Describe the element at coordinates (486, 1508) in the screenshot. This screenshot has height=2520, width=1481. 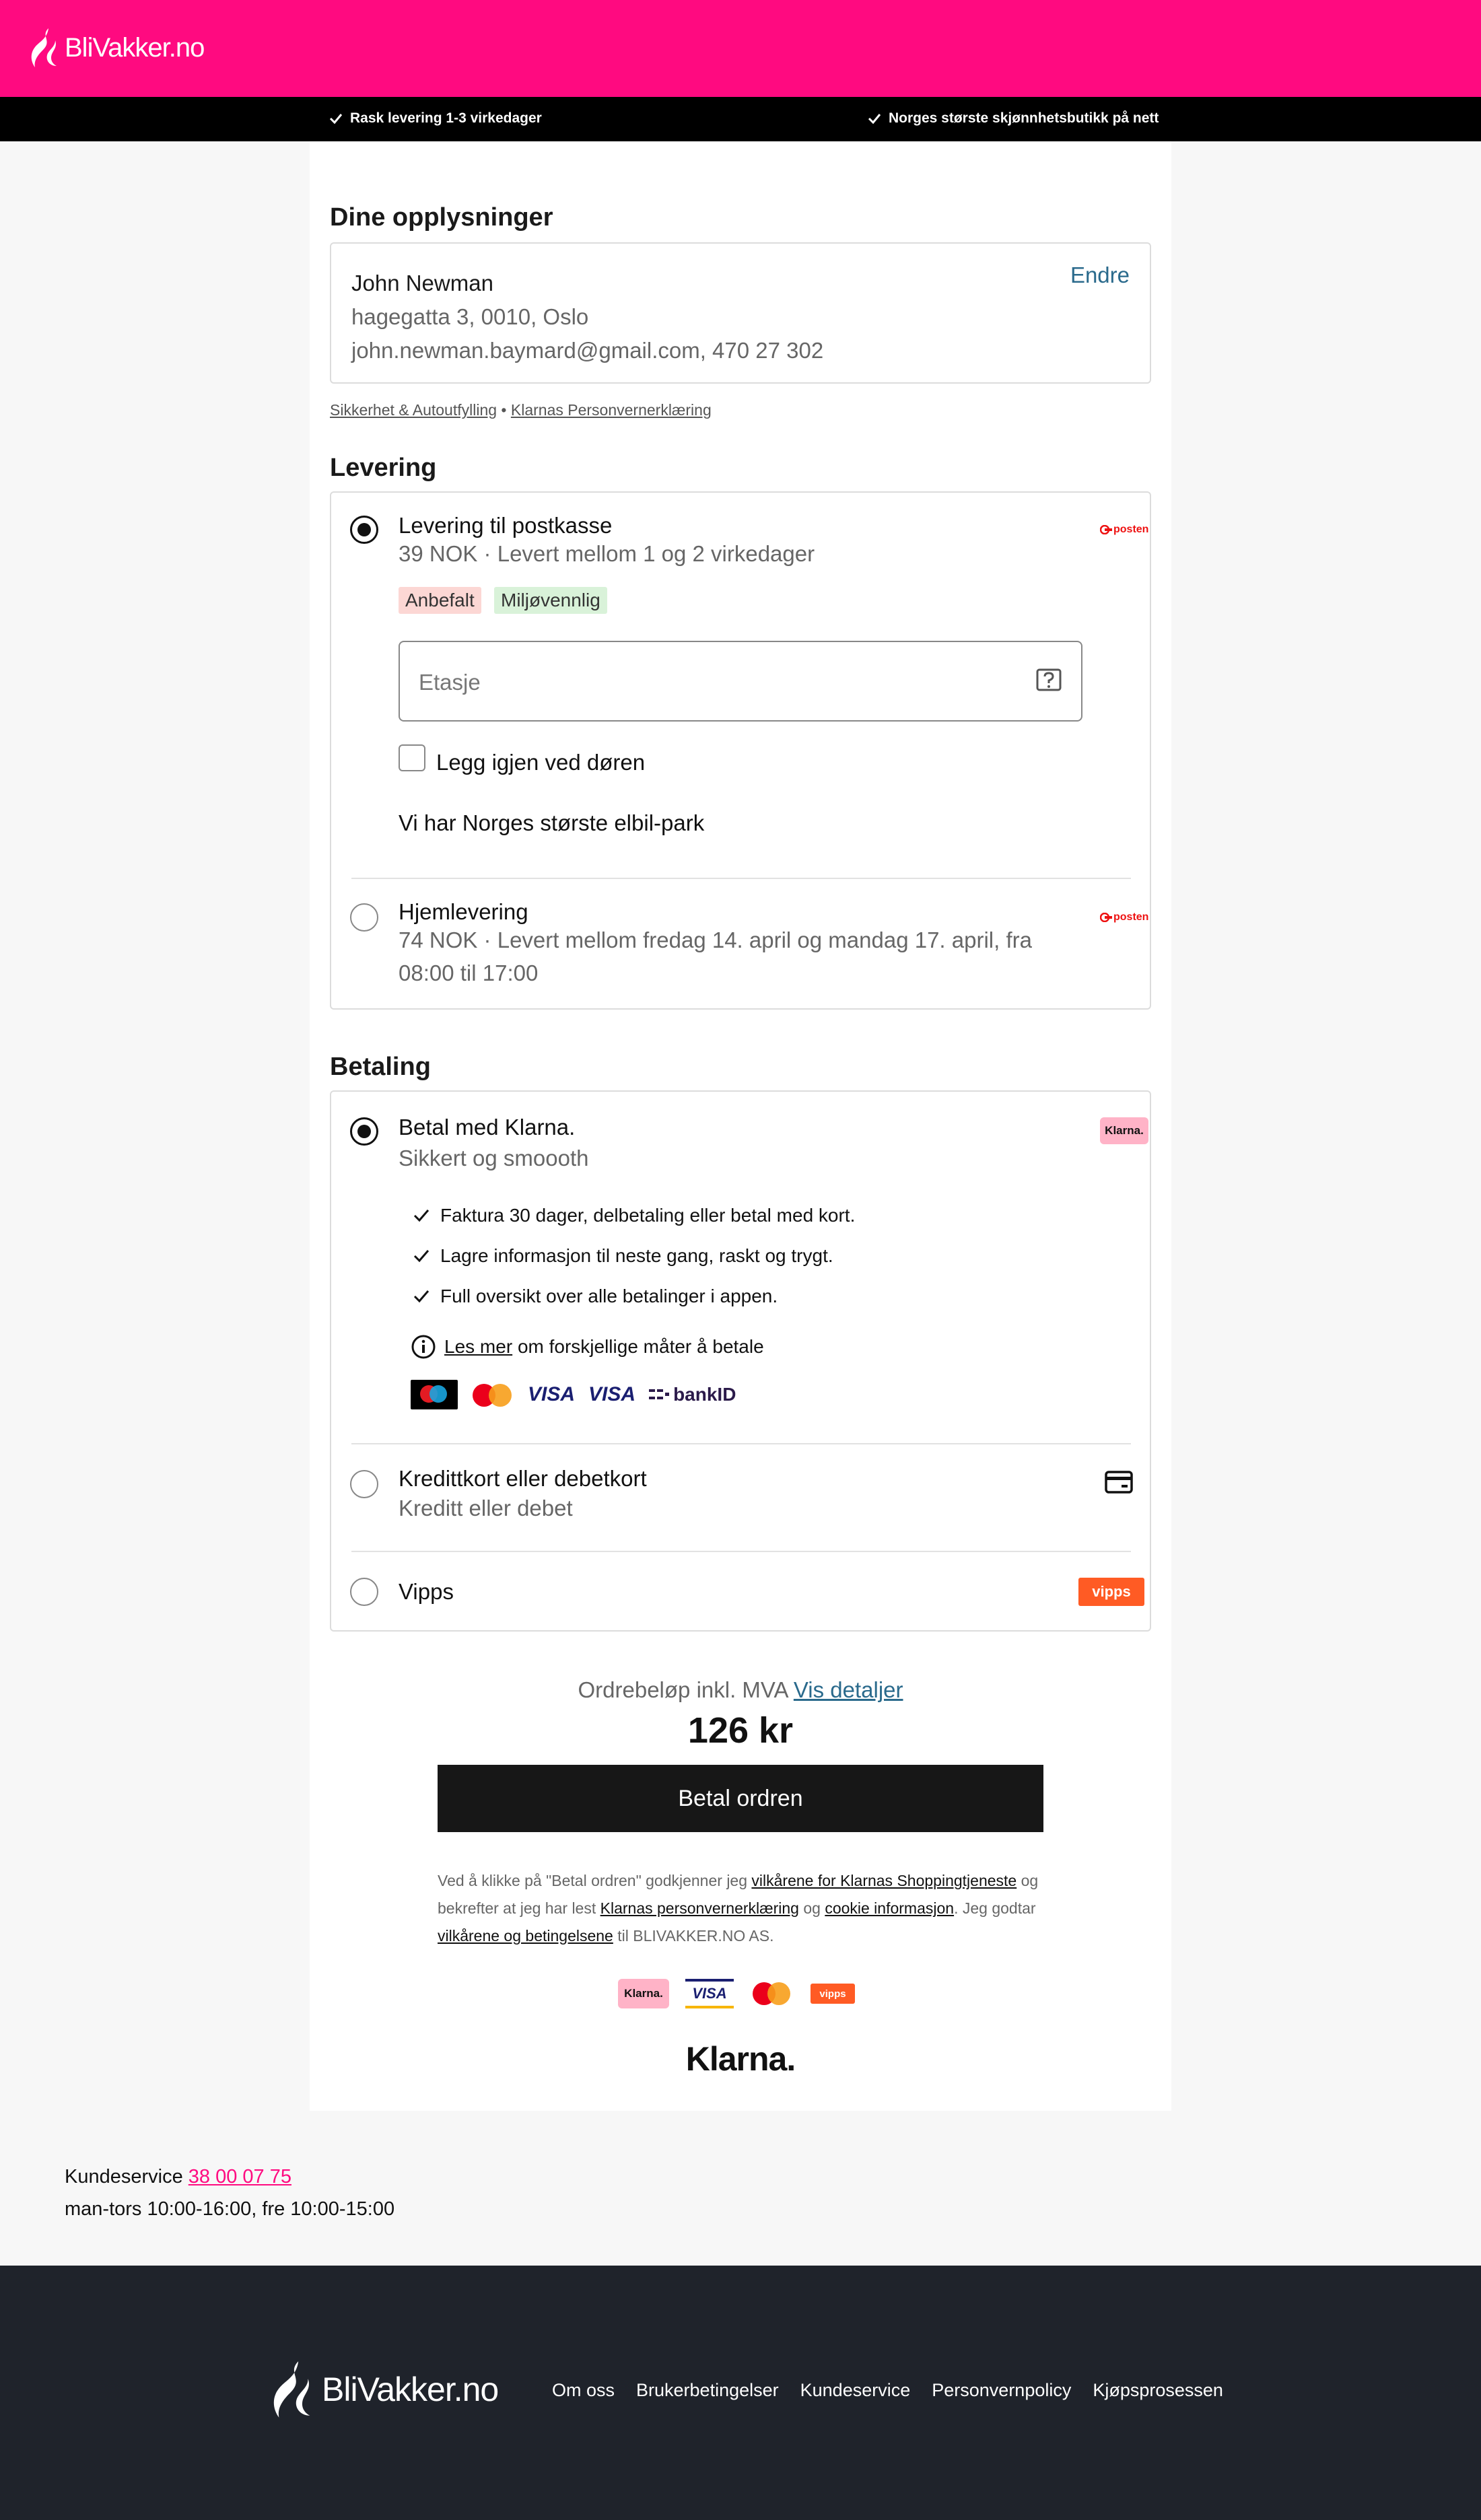
I see `payment-option-subtitle: Kreditt eller debet` at that location.